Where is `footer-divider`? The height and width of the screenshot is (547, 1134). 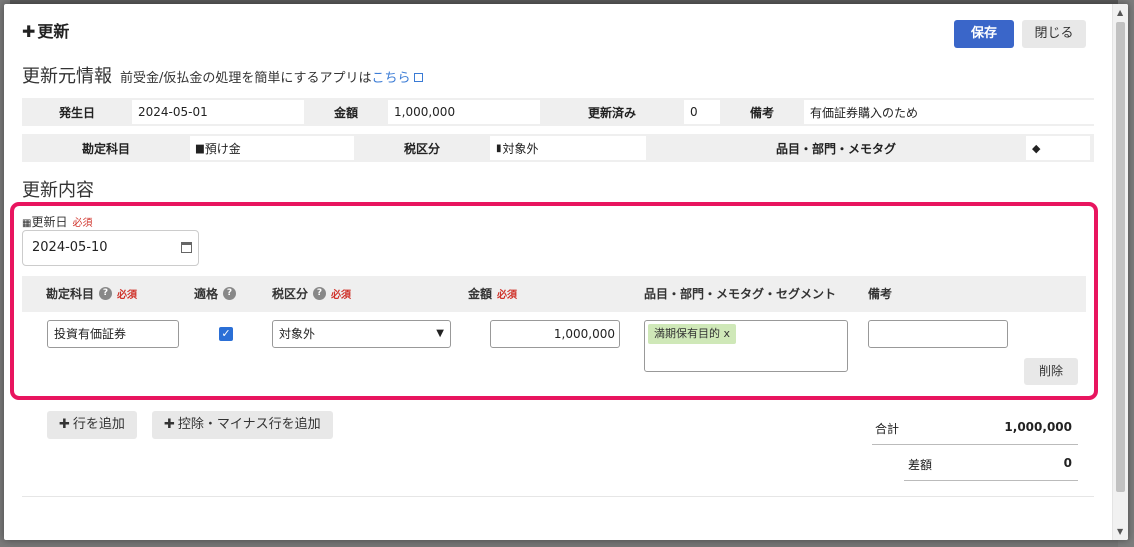
footer-divider is located at coordinates (558, 496).